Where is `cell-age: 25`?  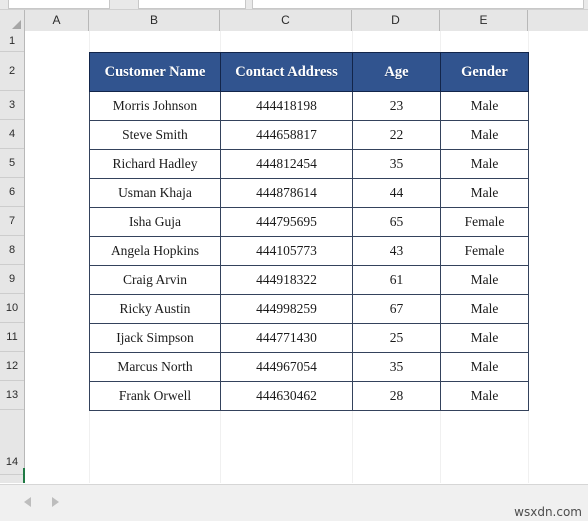 cell-age: 25 is located at coordinates (396, 338).